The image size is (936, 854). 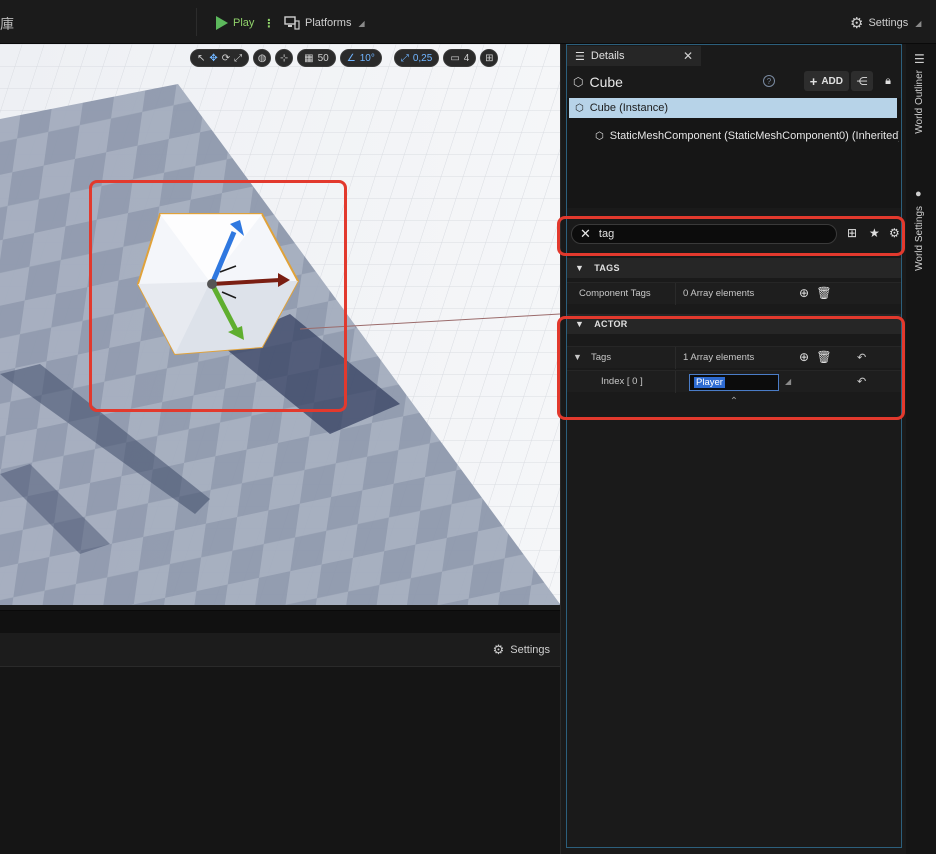 What do you see at coordinates (734, 268) in the screenshot?
I see `category-tags: ▼ TAGS` at bounding box center [734, 268].